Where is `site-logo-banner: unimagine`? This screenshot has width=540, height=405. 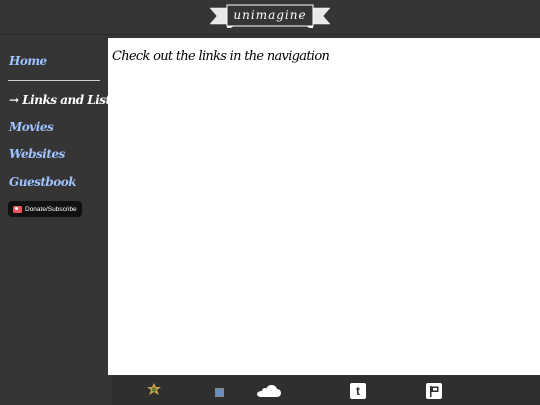 site-logo-banner: unimagine is located at coordinates (270, 16).